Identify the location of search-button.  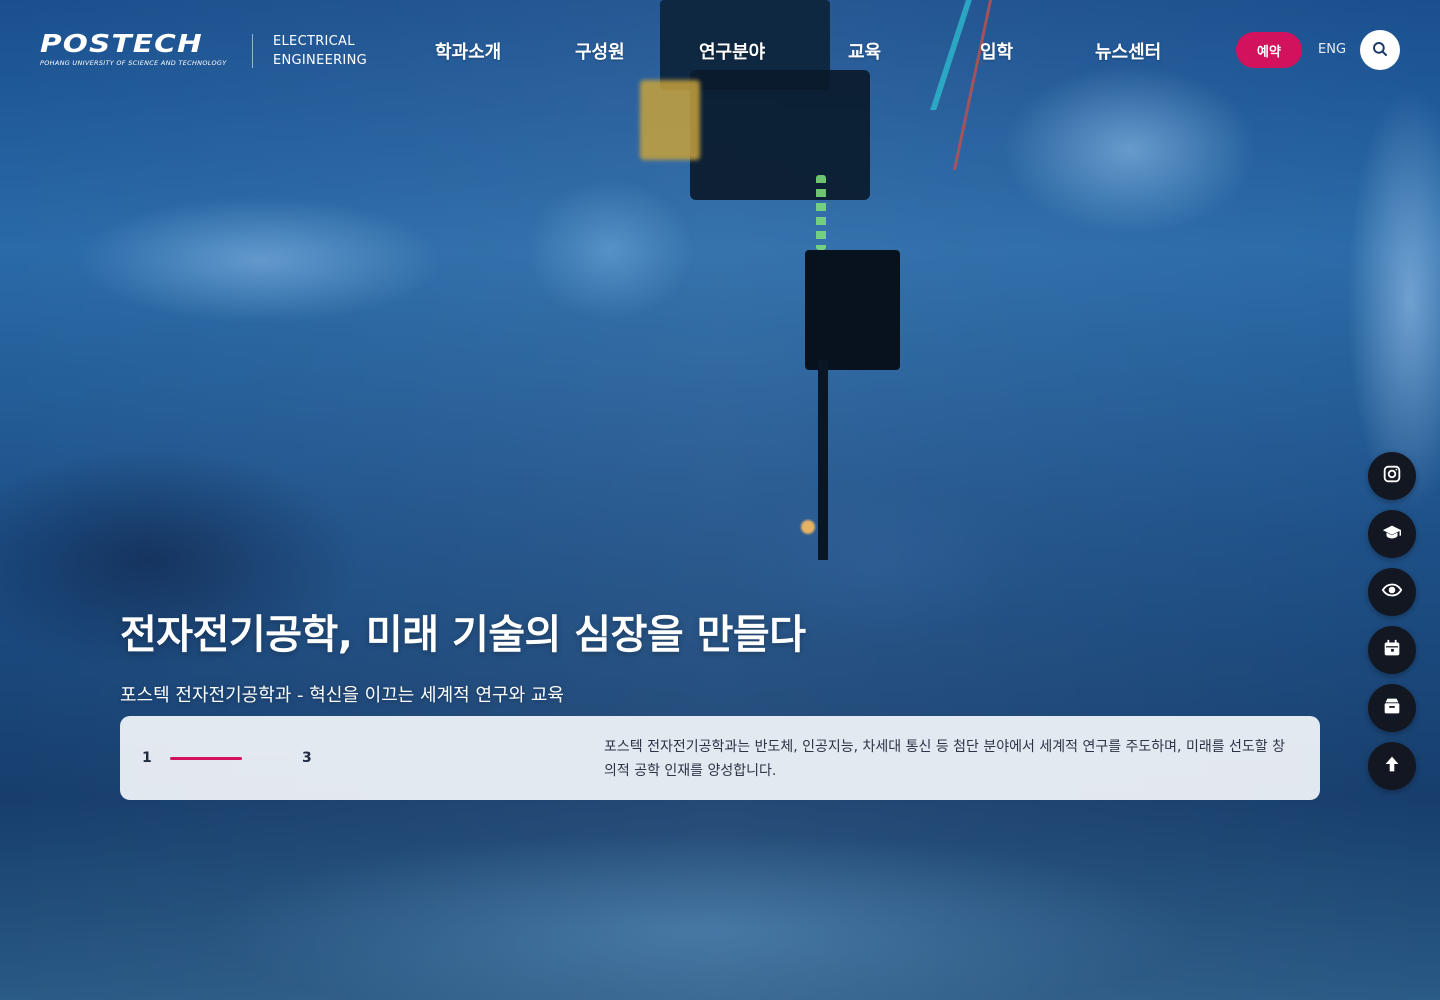
(1380, 50).